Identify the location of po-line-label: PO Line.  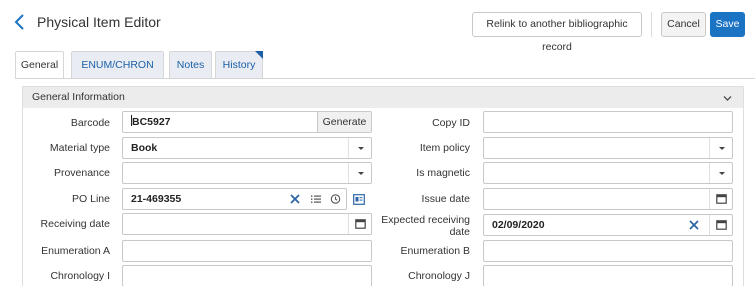
(91, 199).